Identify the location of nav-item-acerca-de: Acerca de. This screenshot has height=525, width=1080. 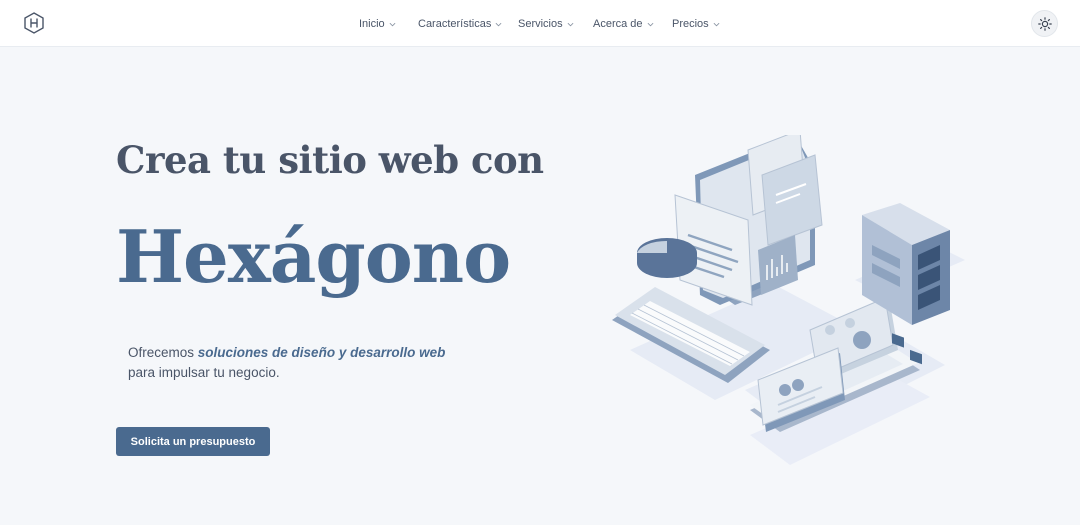
(623, 24).